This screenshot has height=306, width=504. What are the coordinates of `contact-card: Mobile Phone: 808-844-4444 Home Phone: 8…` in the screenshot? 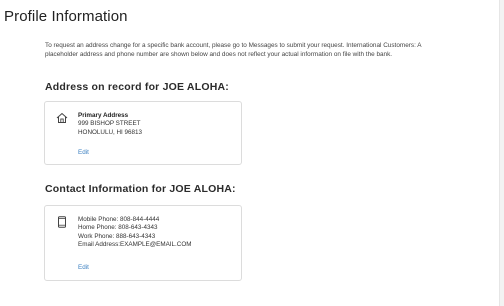 It's located at (143, 243).